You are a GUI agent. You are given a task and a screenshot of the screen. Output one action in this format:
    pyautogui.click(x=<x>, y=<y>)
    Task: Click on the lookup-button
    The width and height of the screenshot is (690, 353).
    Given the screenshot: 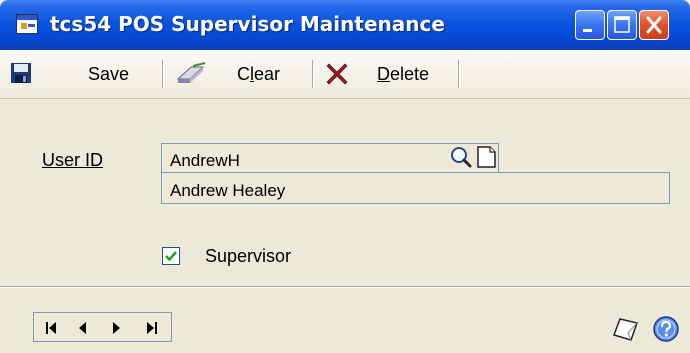 What is the action you would take?
    pyautogui.click(x=461, y=157)
    